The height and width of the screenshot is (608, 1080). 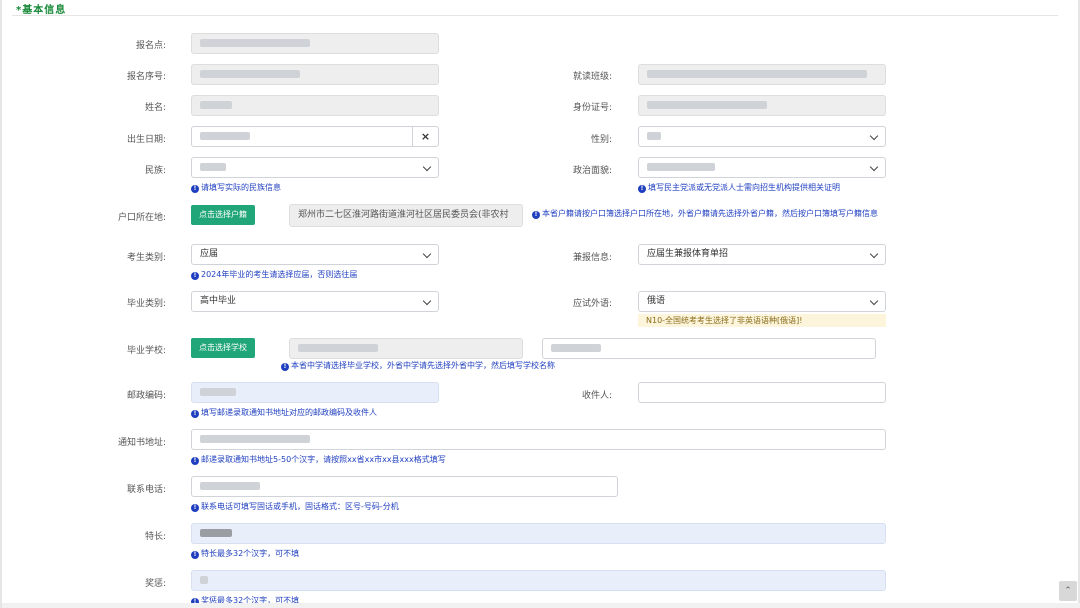 What do you see at coordinates (739, 187) in the screenshot?
I see `political-status-hint: ! 填写民主党派或无党派人士需向招生机构提供相关证明` at bounding box center [739, 187].